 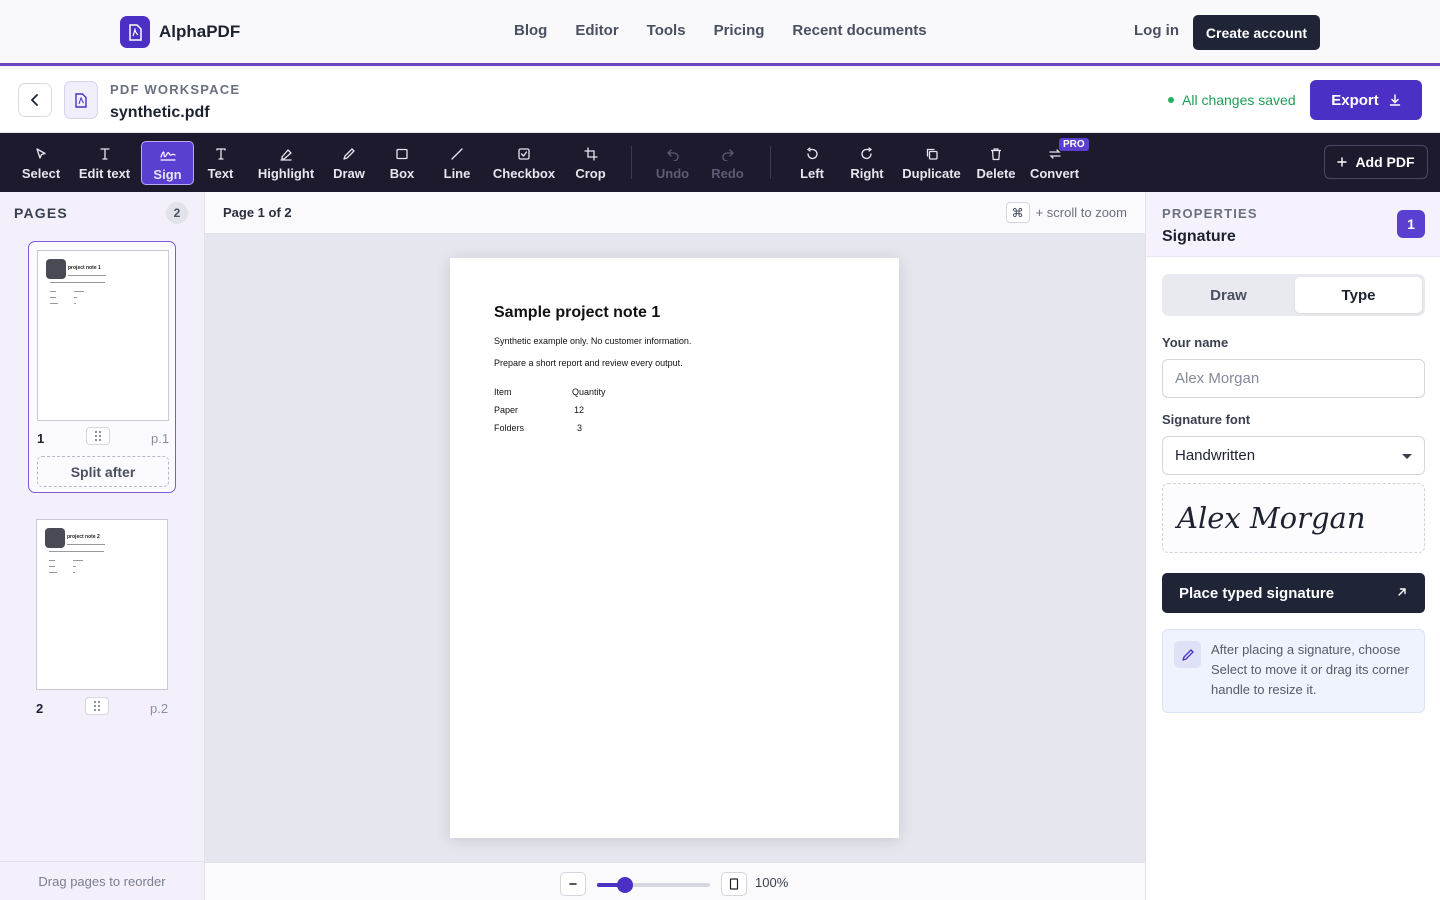 I want to click on download-icon, so click(x=1394, y=100).